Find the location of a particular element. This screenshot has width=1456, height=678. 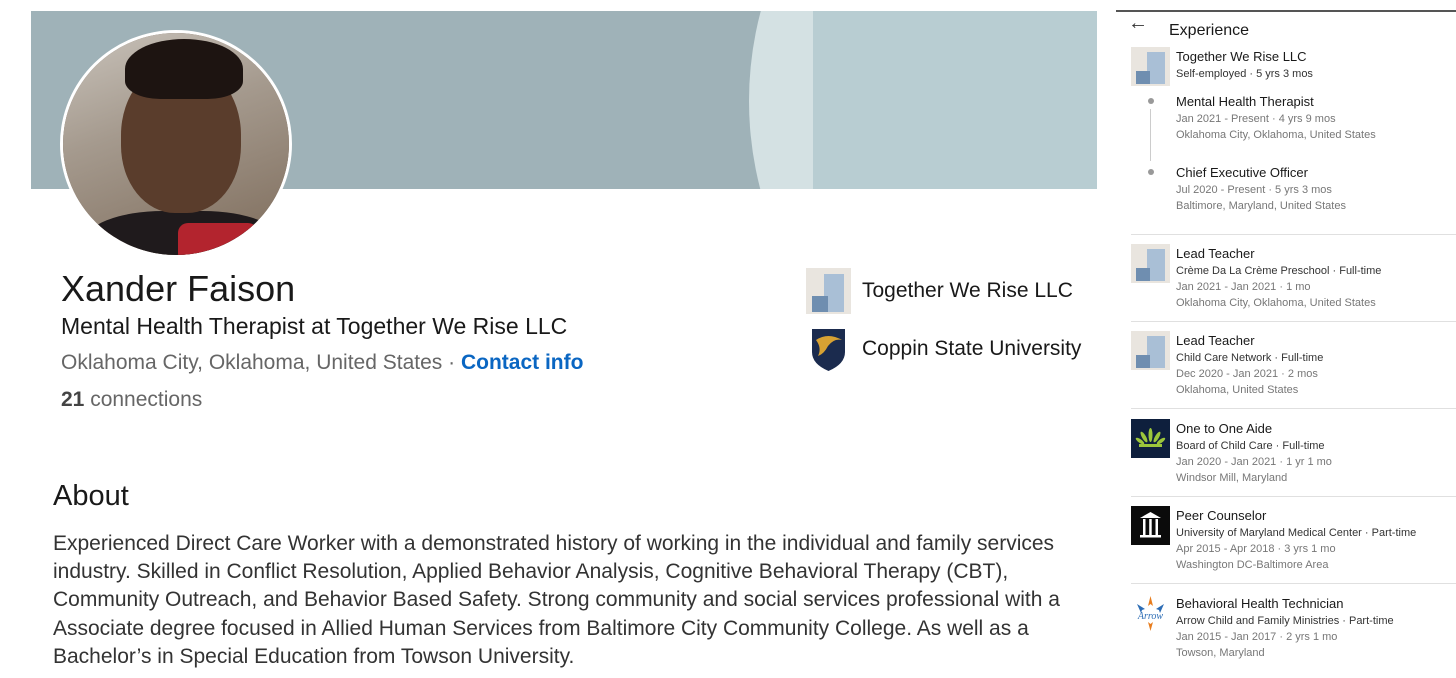

experience-location: Windsor Mill, Maryland is located at coordinates (1232, 478).